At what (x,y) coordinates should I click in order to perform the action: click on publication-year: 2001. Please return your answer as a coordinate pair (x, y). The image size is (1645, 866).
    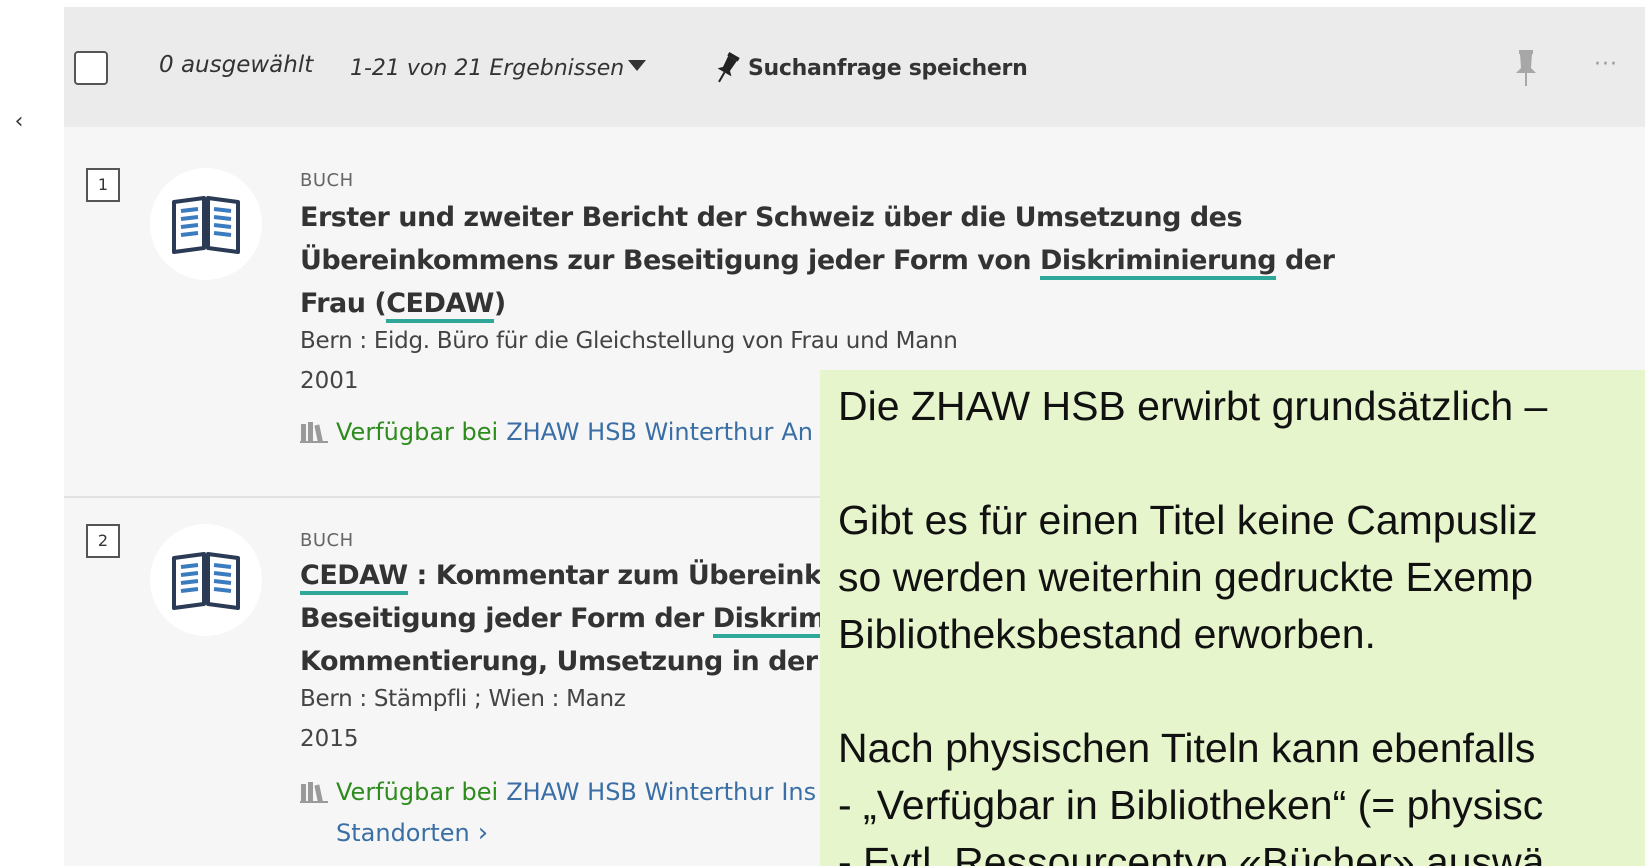
    Looking at the image, I should click on (329, 381).